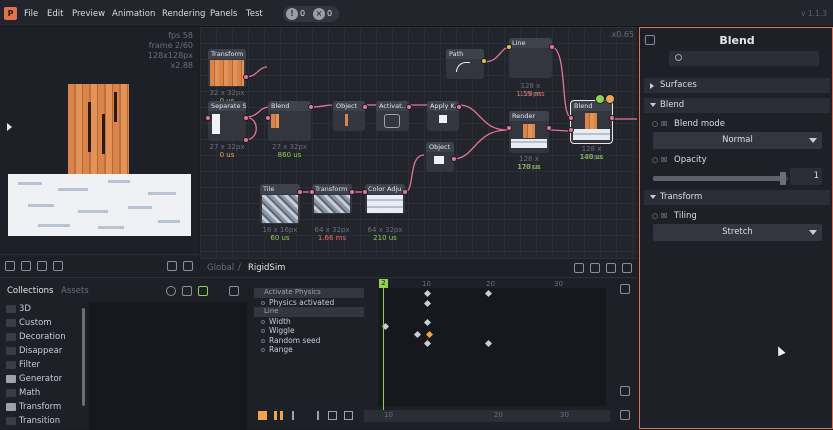  I want to click on link-icon, so click(625, 289).